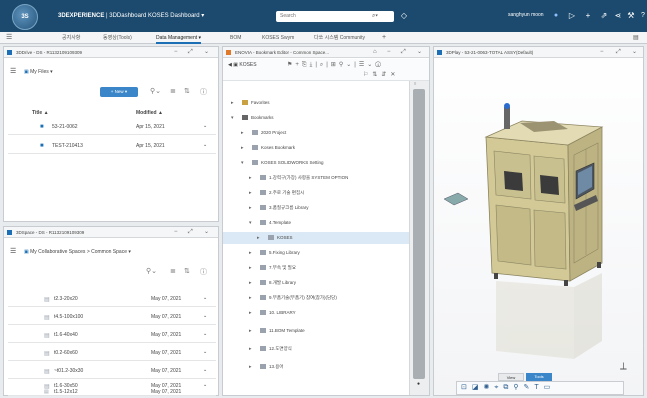  What do you see at coordinates (572, 16) in the screenshot?
I see `play-icon: ▷` at bounding box center [572, 16].